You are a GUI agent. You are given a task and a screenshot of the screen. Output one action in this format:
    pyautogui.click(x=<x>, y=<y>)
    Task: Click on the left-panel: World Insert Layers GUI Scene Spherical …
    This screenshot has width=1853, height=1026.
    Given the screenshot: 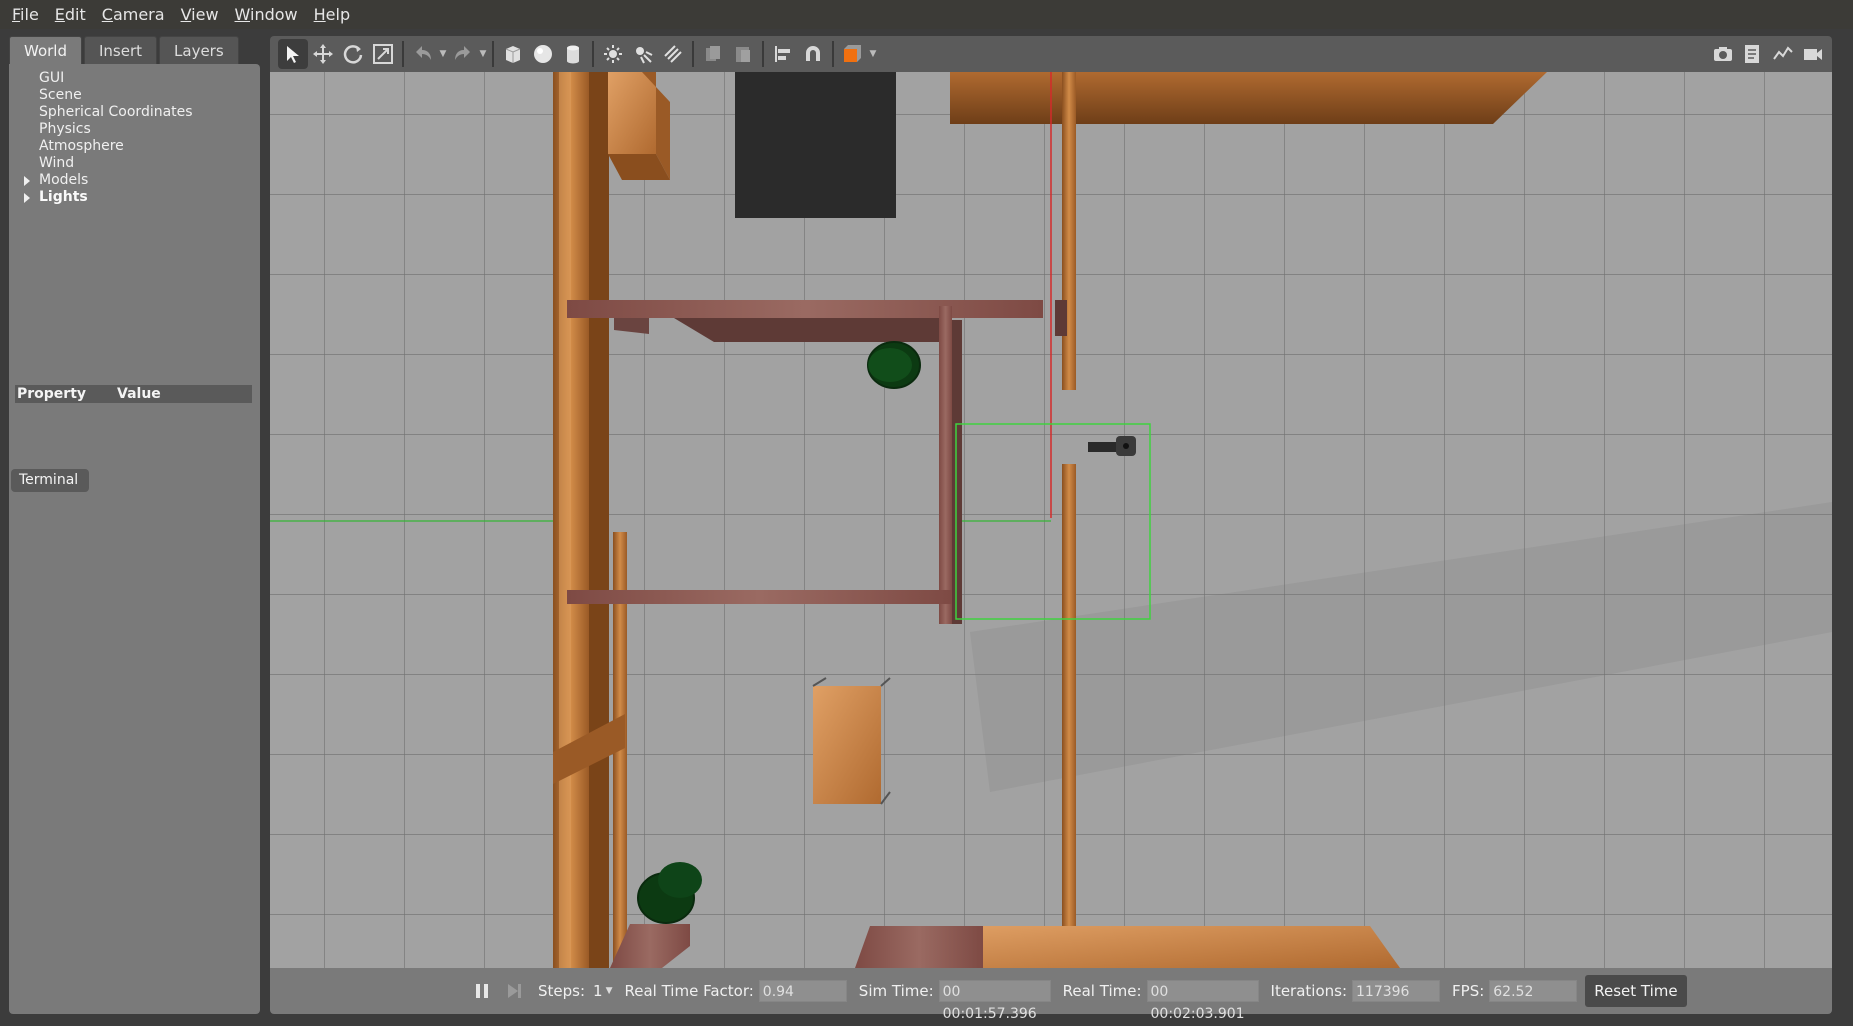 What is the action you would take?
    pyautogui.click(x=134, y=525)
    